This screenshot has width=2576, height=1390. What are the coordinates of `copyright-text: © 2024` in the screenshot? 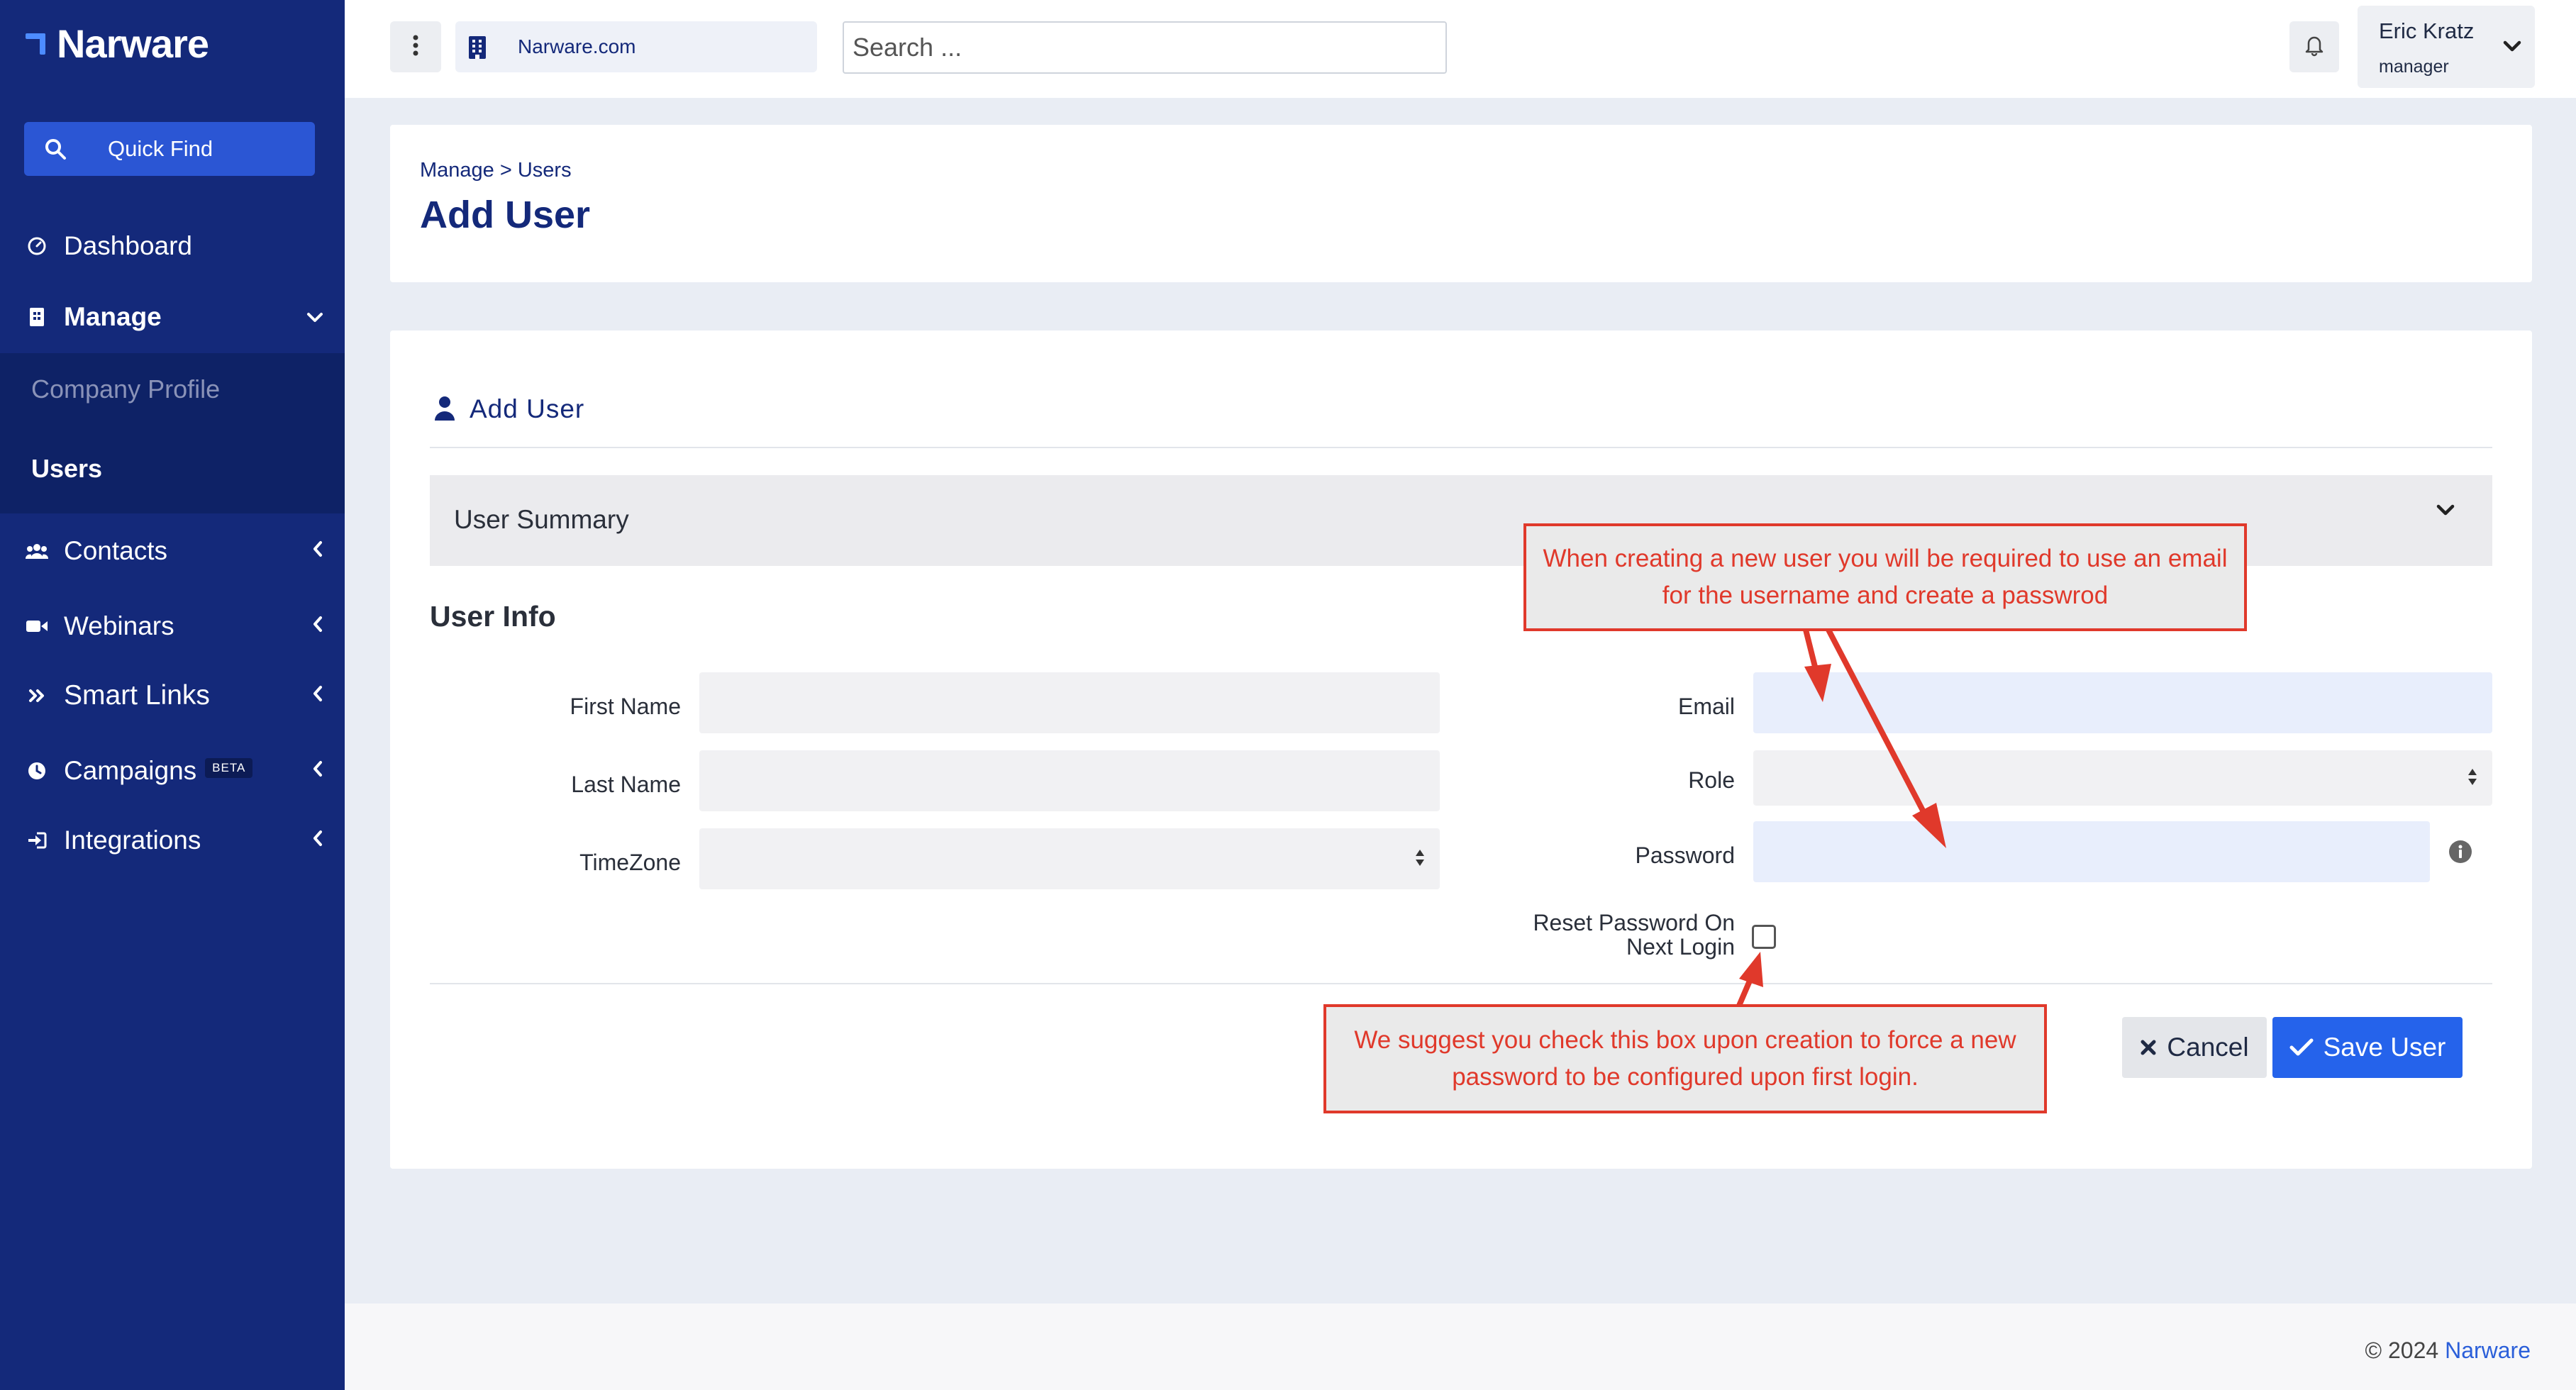 It's located at (2402, 1350).